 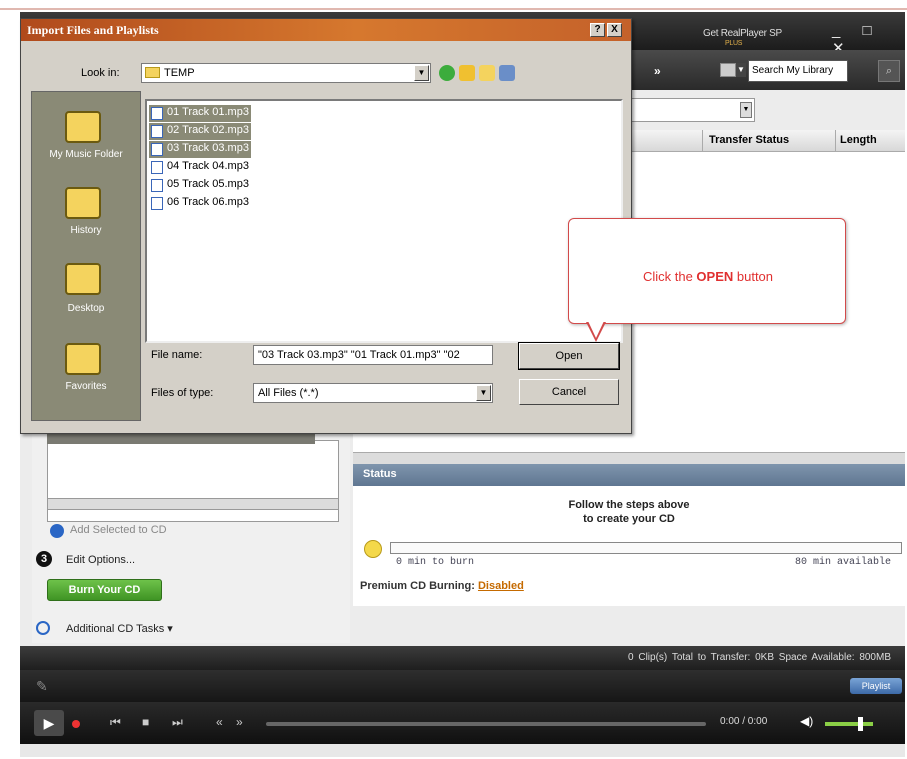 I want to click on file-type-label: Files of type:, so click(x=182, y=393).